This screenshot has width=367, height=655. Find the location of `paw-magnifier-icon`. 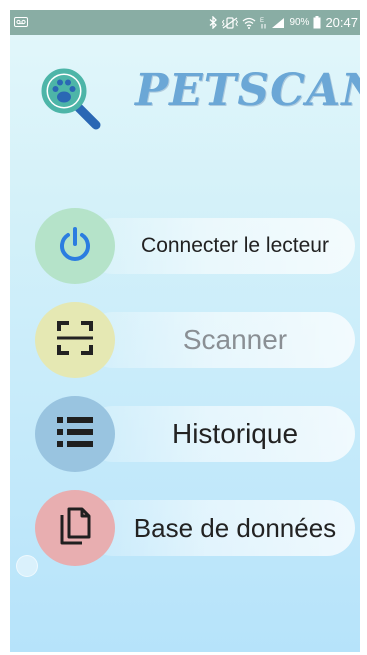

paw-magnifier-icon is located at coordinates (75, 99).